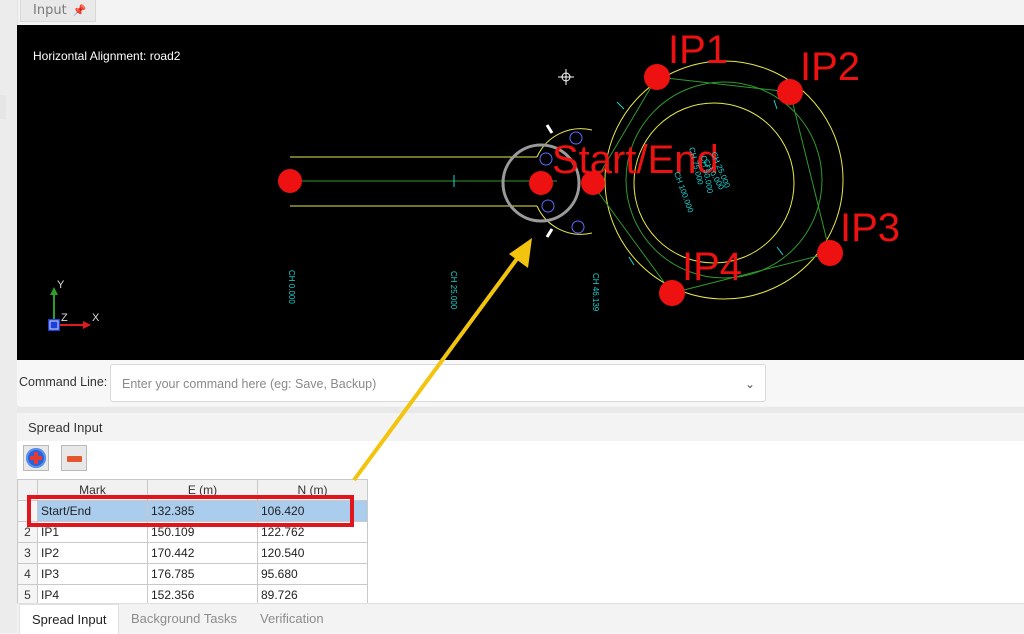  I want to click on top-tab-strip, so click(512, 12).